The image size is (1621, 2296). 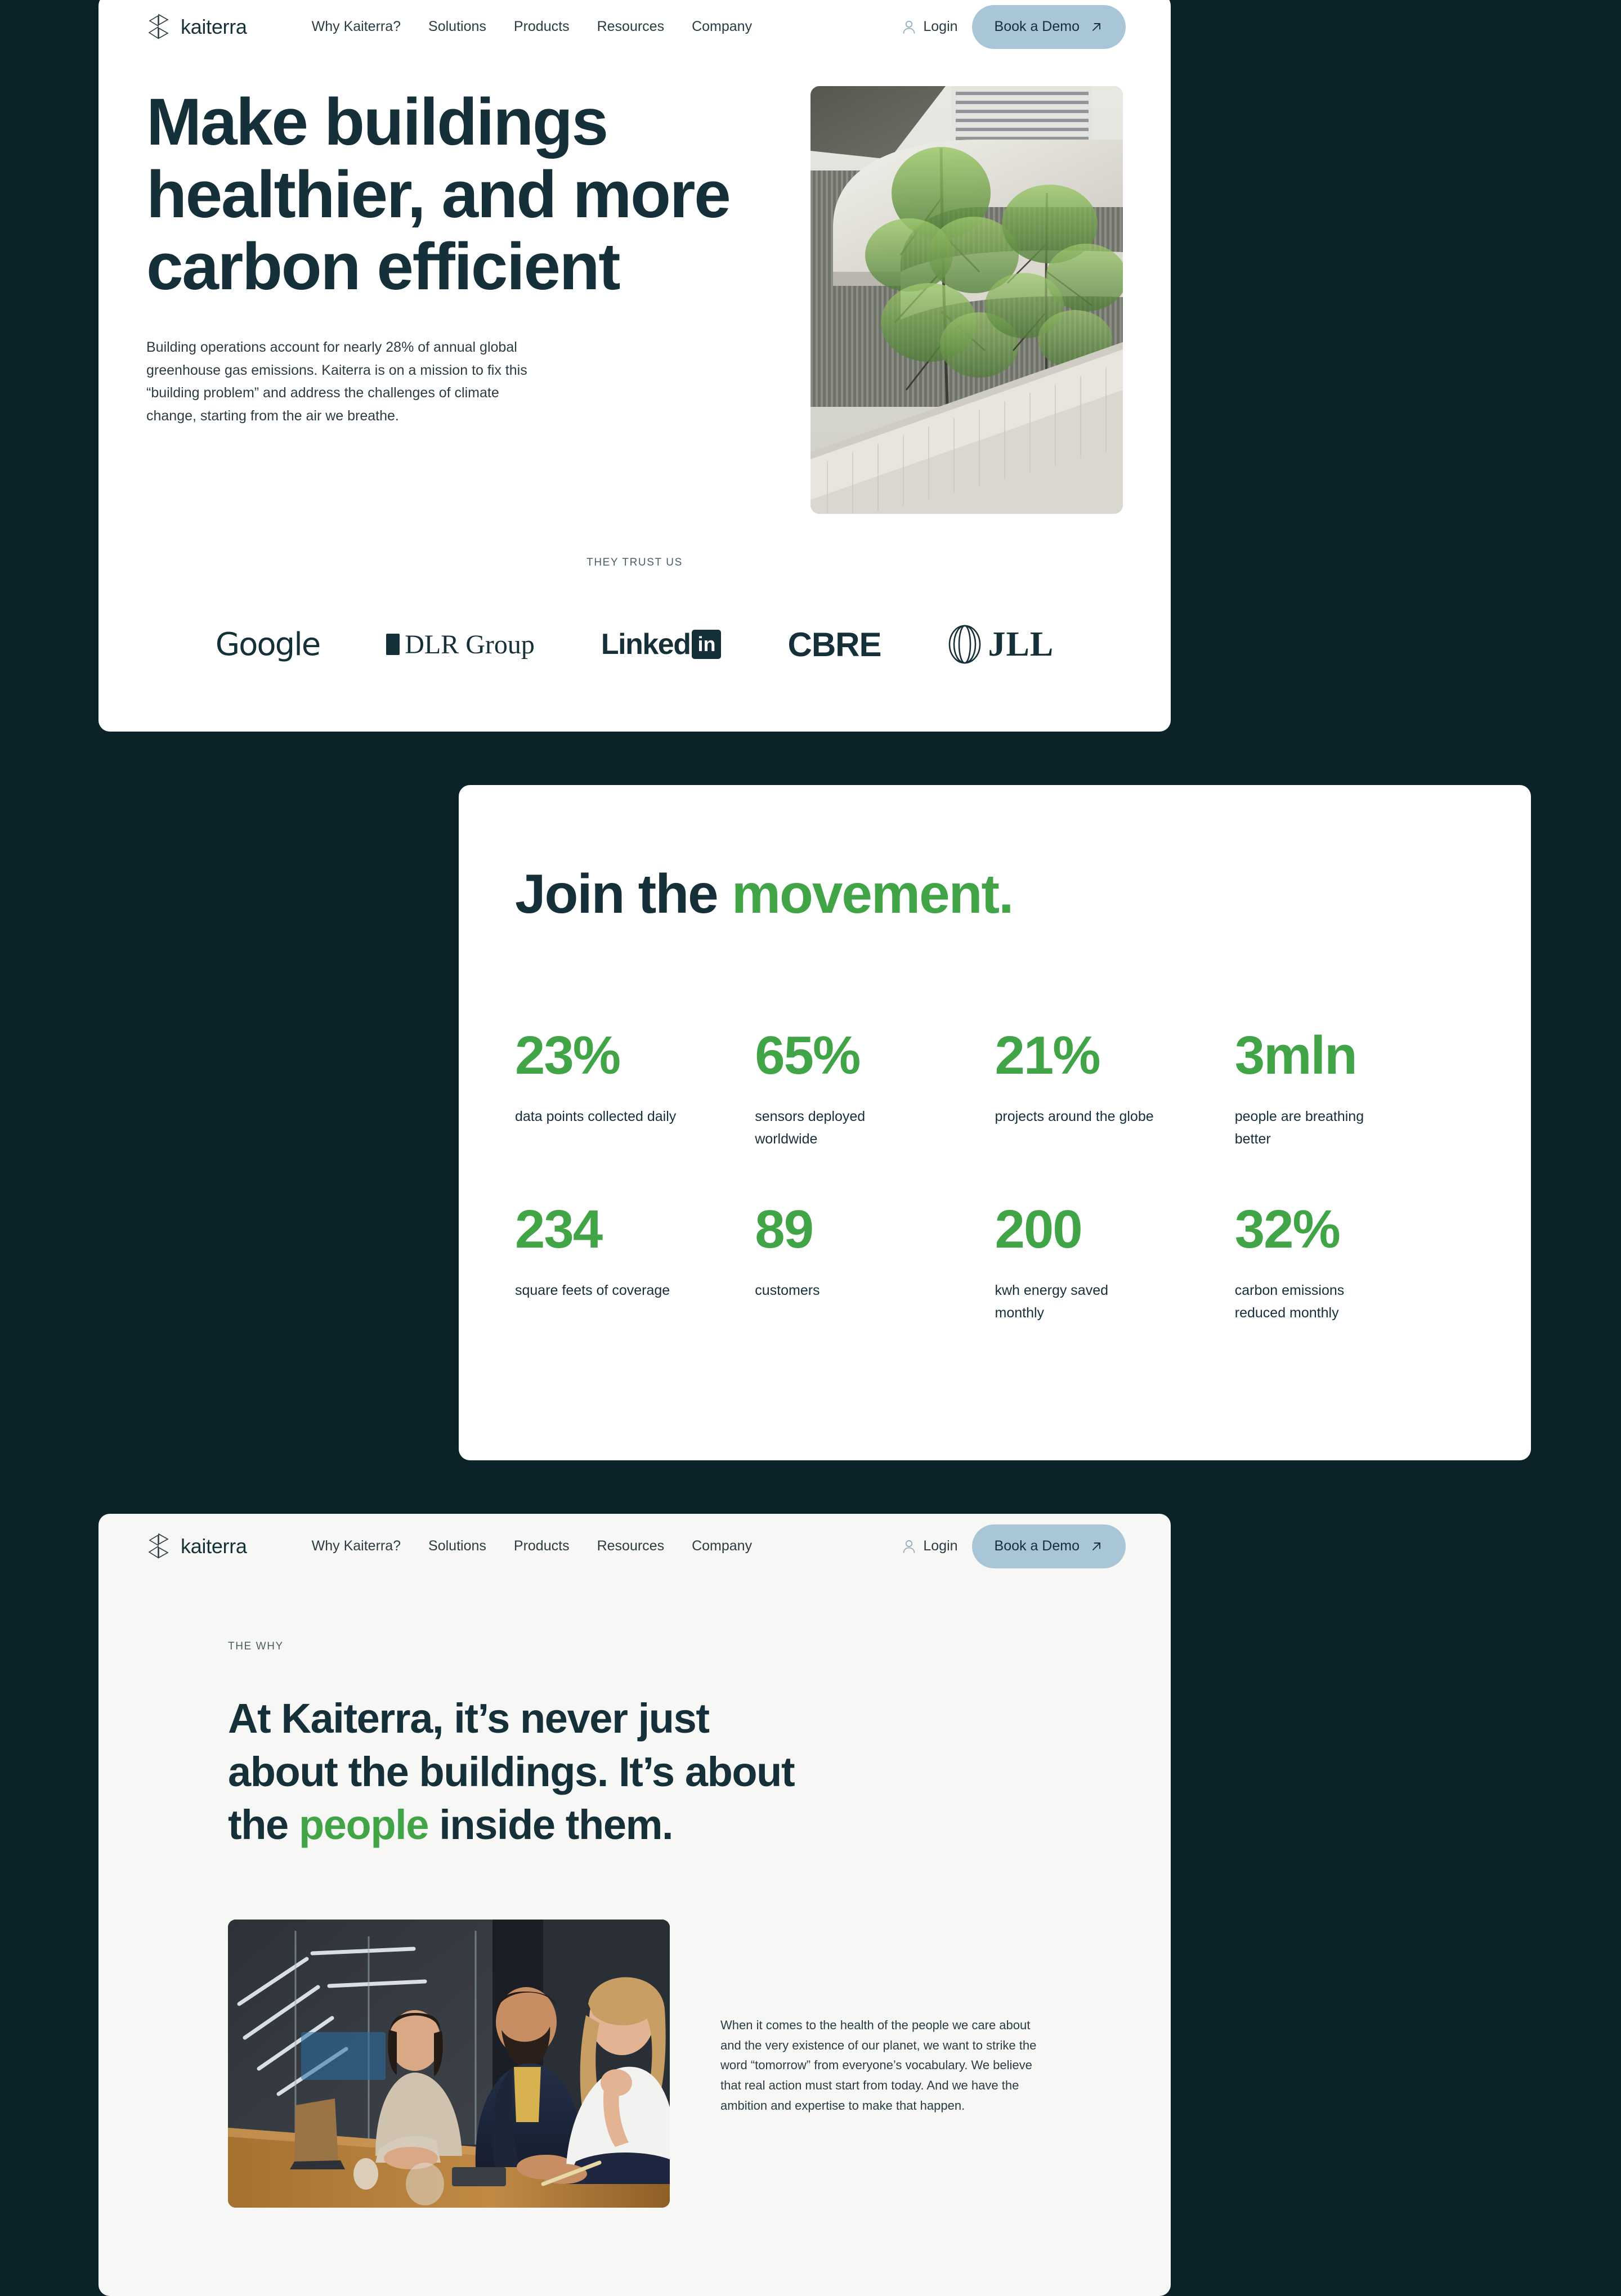 What do you see at coordinates (808, 1055) in the screenshot?
I see `stat-value: 65%` at bounding box center [808, 1055].